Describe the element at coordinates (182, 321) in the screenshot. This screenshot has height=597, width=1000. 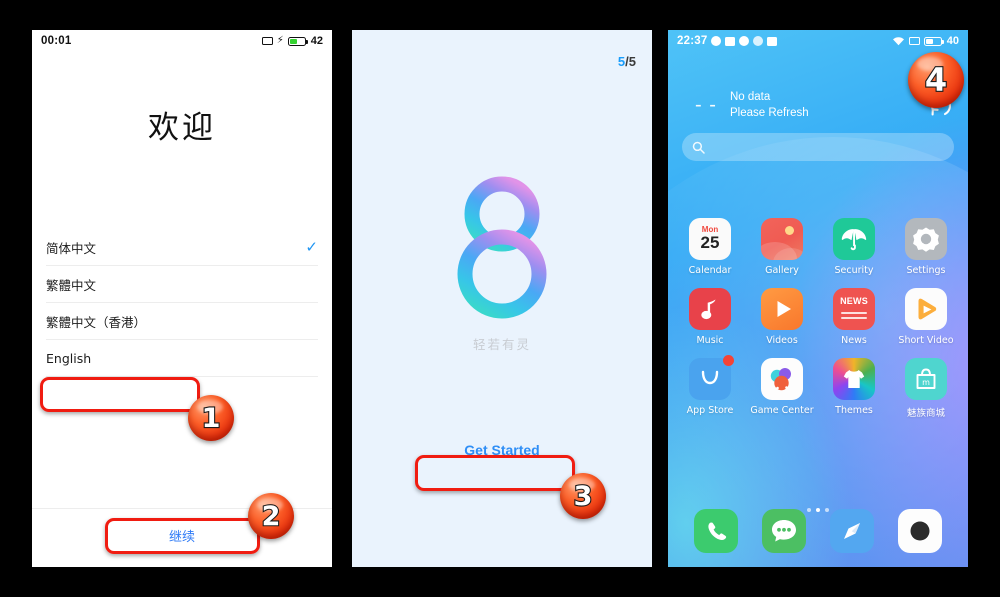
I see `language-option-traditional-chinese-hk: 繁體中文（香港）` at that location.